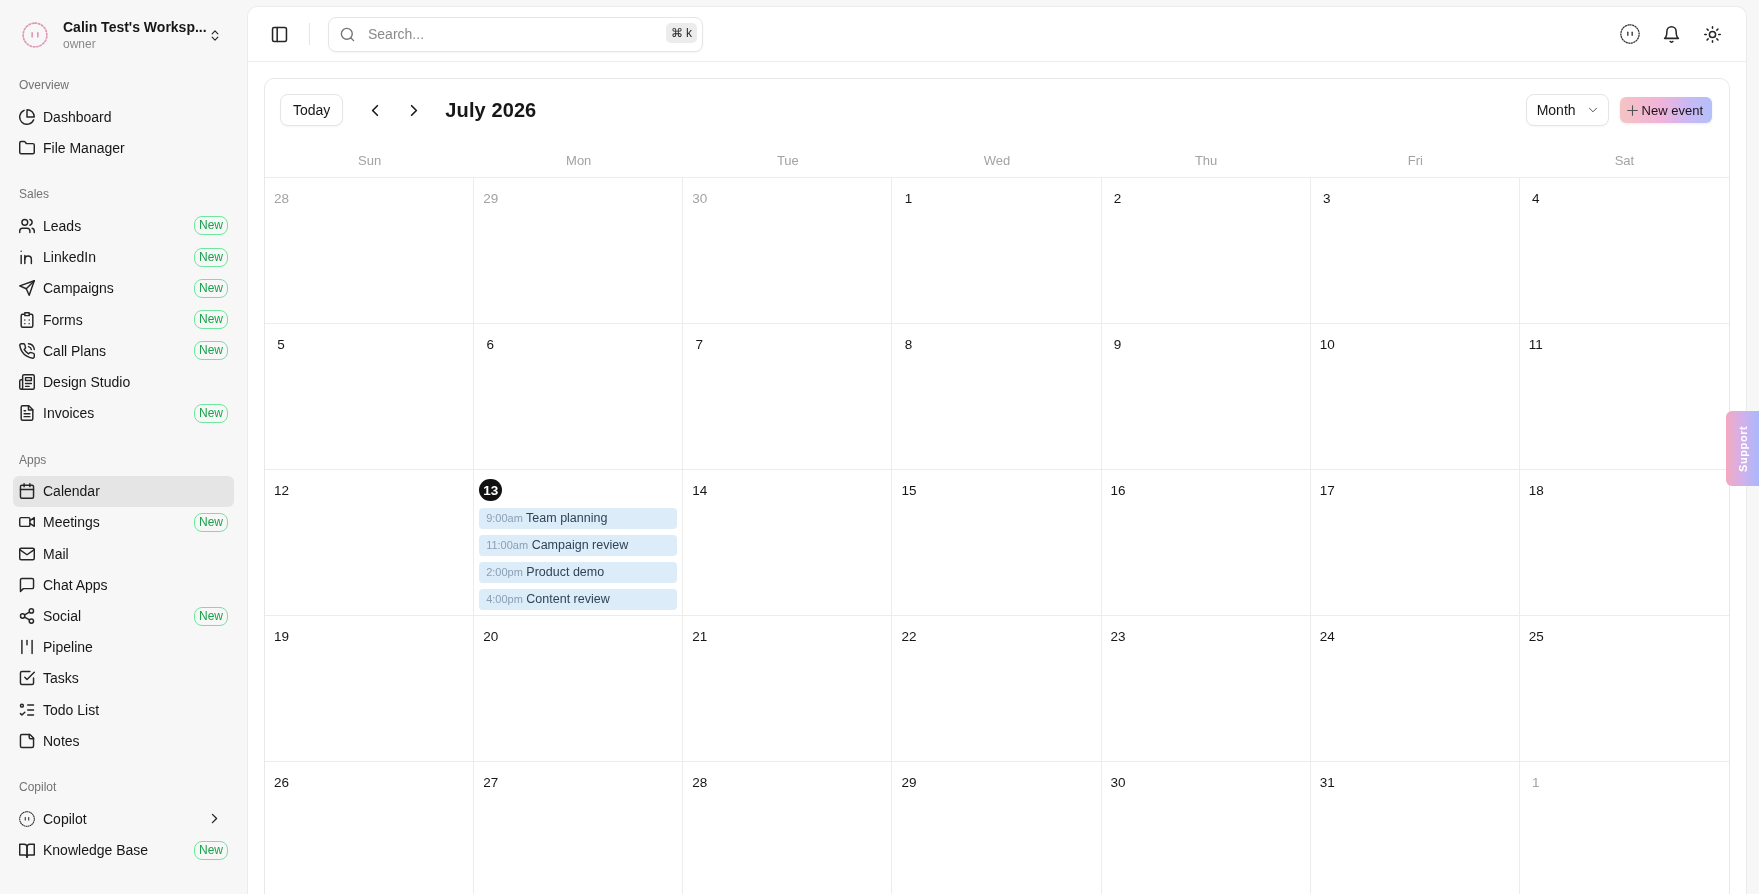 The height and width of the screenshot is (894, 1759). Describe the element at coordinates (1118, 490) in the screenshot. I see `day-number: 16` at that location.